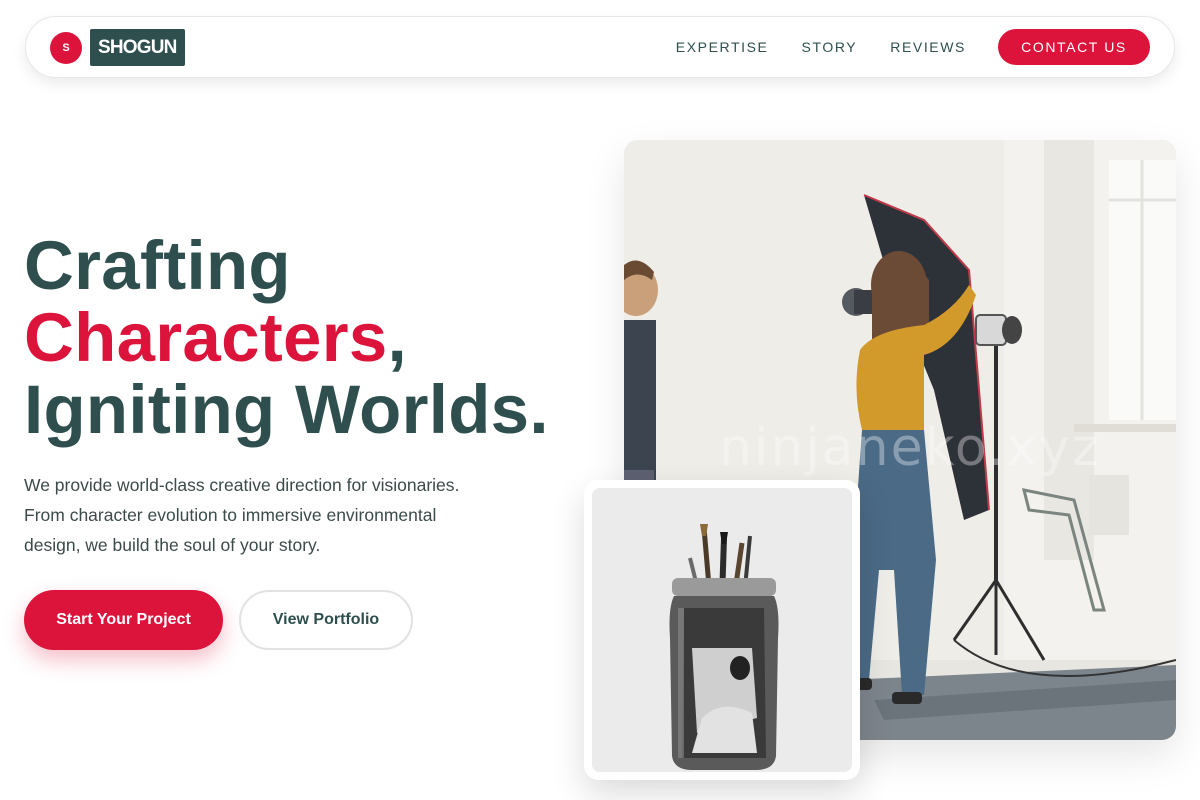 The image size is (1200, 800). Describe the element at coordinates (137, 47) in the screenshot. I see `logo-wordmark: SHOGUN` at that location.